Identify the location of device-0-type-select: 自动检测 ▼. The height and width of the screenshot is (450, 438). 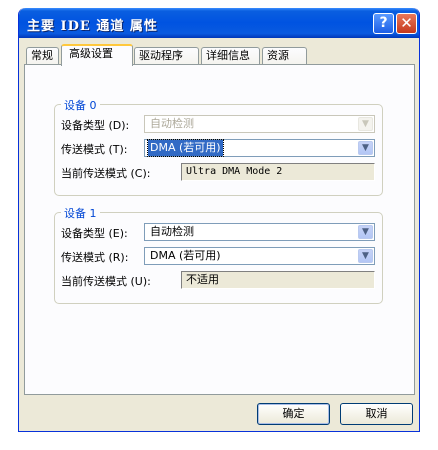
(259, 124).